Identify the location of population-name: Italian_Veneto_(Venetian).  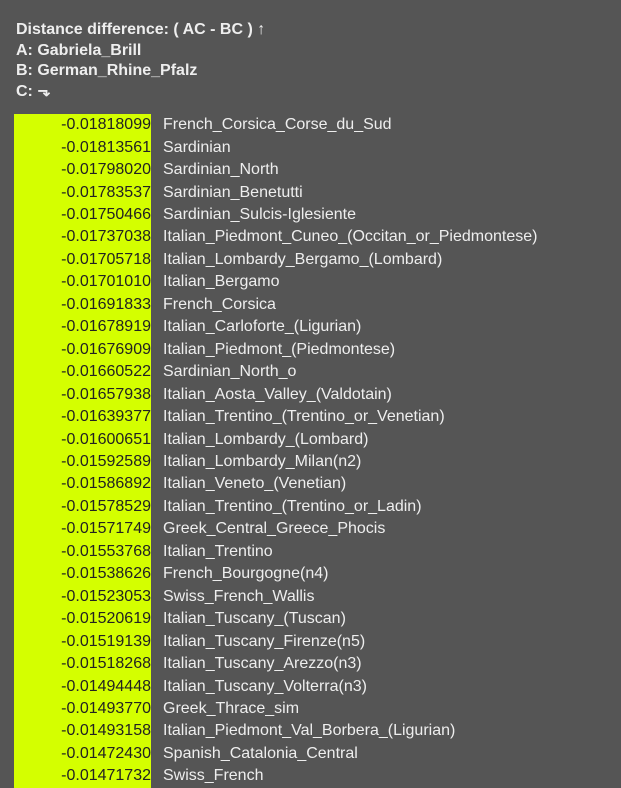
(255, 484).